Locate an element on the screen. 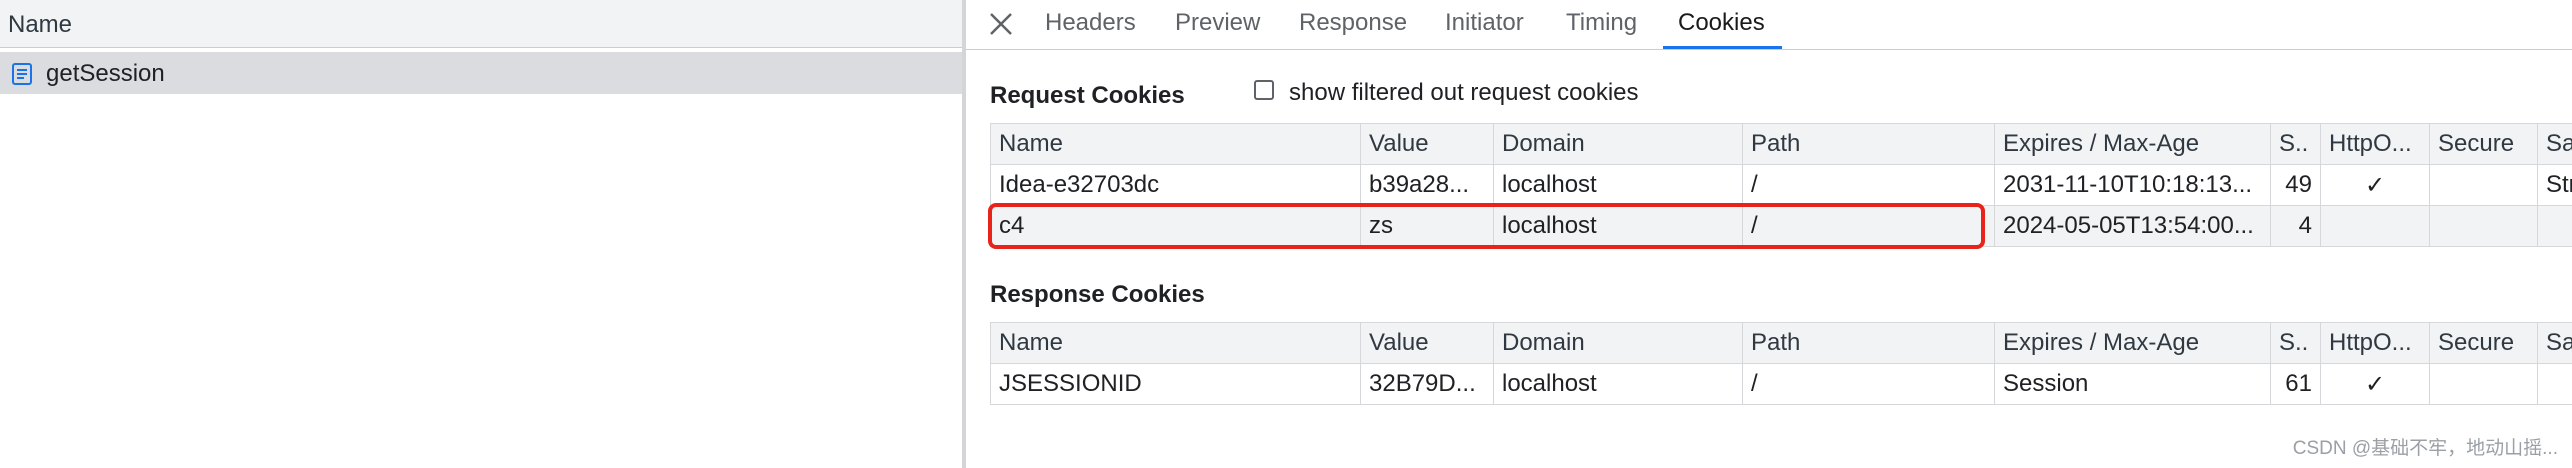 The width and height of the screenshot is (2572, 468). cookie-httponly is located at coordinates (2375, 226).